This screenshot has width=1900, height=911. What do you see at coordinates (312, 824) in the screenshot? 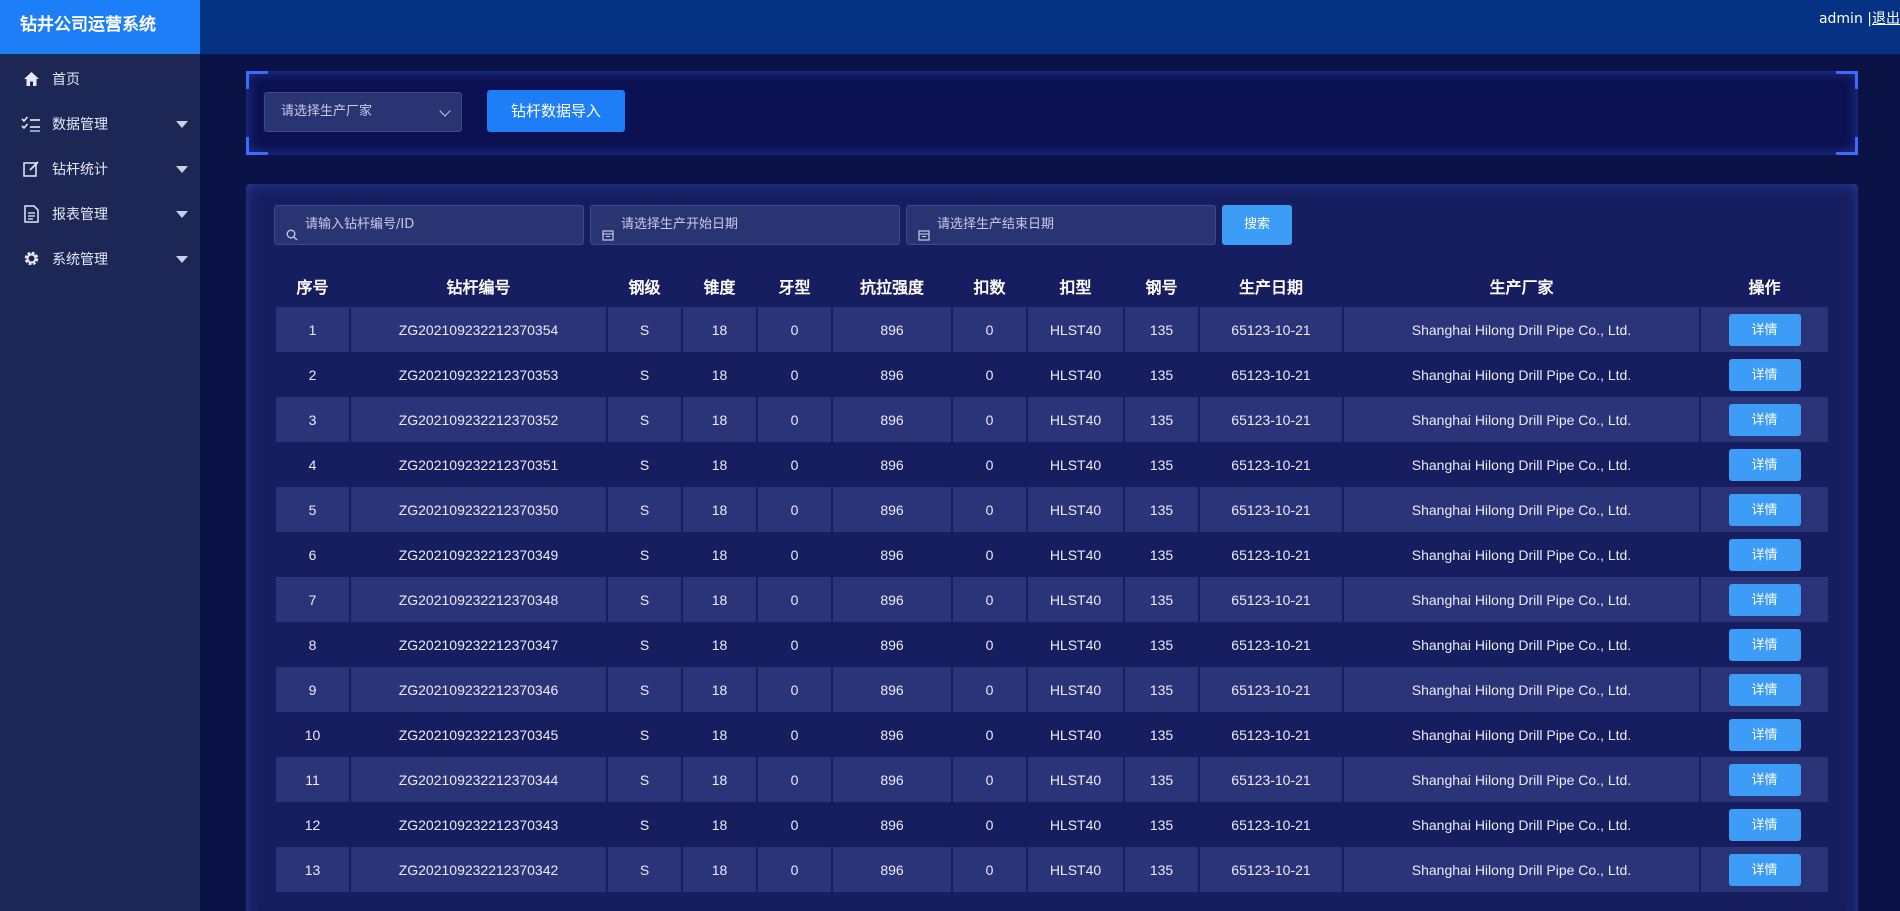
I see `cell-index: 12` at bounding box center [312, 824].